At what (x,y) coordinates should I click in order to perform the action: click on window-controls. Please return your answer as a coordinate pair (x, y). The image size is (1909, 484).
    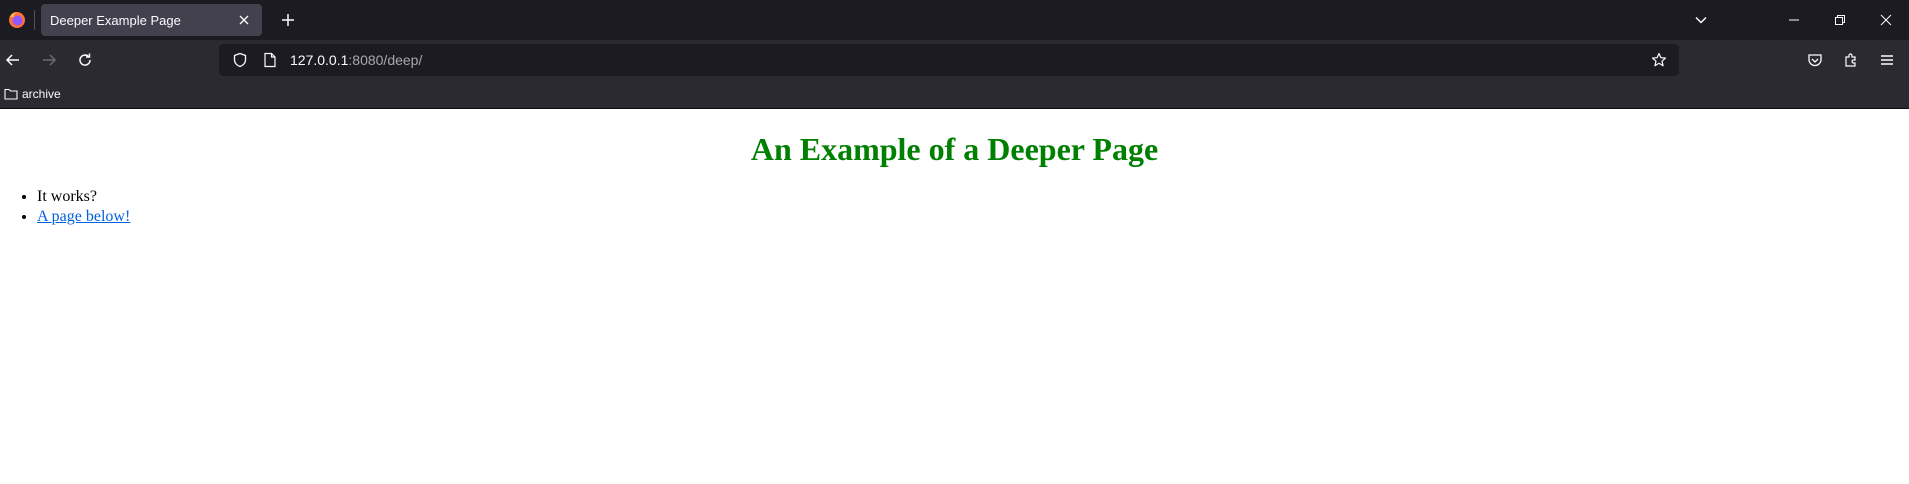
    Looking at the image, I should click on (1795, 20).